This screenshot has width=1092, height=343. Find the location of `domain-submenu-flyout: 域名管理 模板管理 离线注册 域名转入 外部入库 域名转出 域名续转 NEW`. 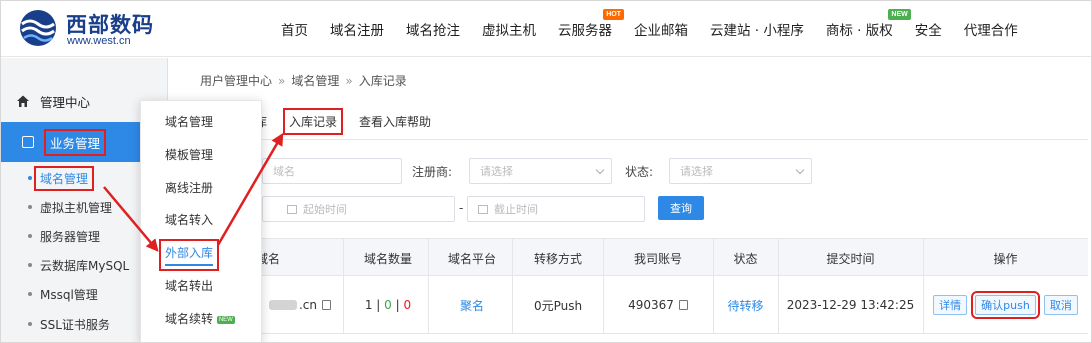

domain-submenu-flyout: 域名管理 模板管理 离线注册 域名转入 外部入库 域名转出 域名续转 NEW is located at coordinates (201, 221).